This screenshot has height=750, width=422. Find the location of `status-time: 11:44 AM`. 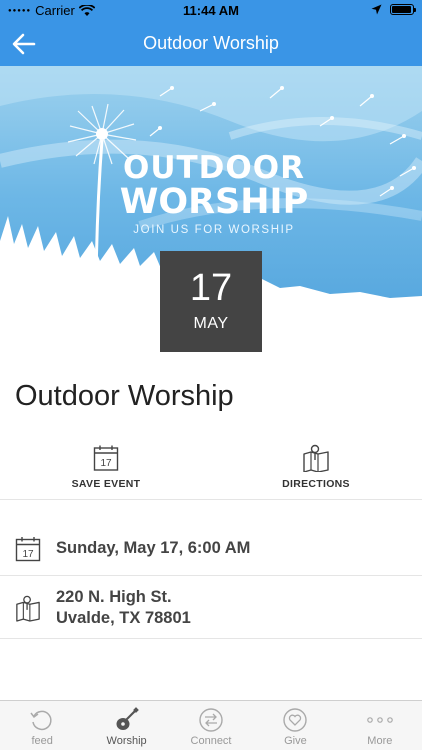

status-time: 11:44 AM is located at coordinates (211, 10).